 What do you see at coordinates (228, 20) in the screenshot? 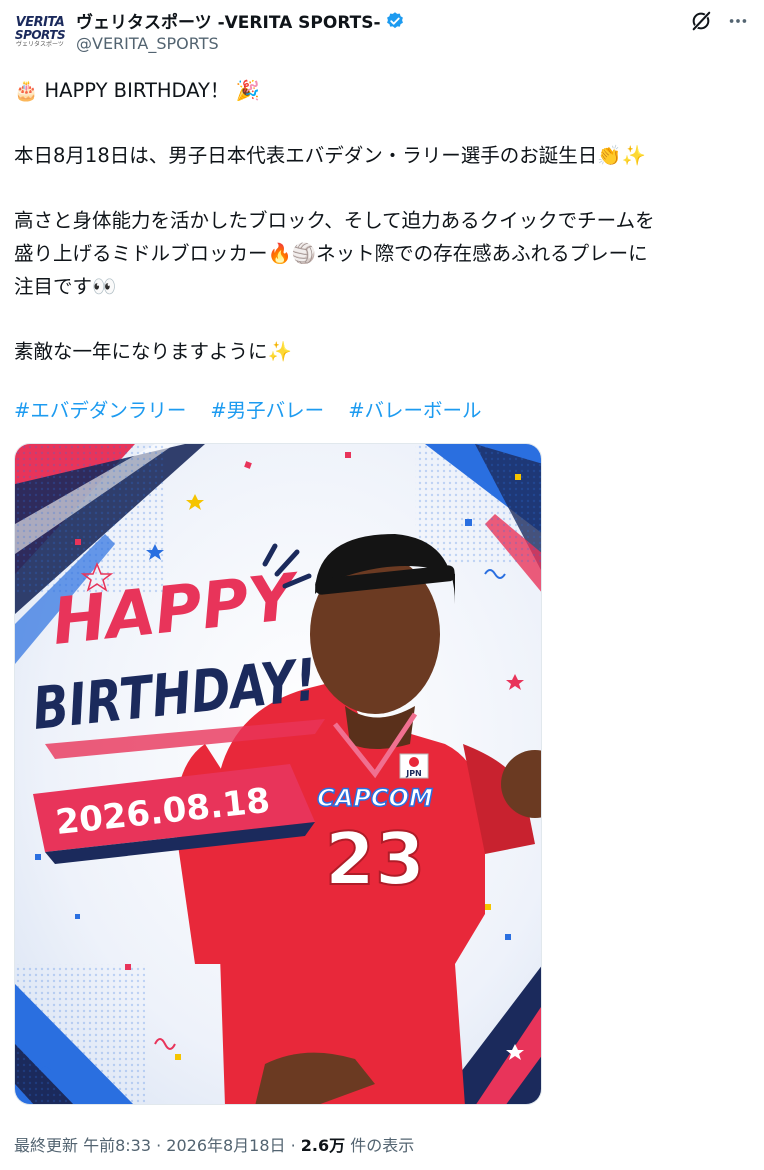
I see `display-name: ヴェリタスポーツ -VERITA SPORTS-` at bounding box center [228, 20].